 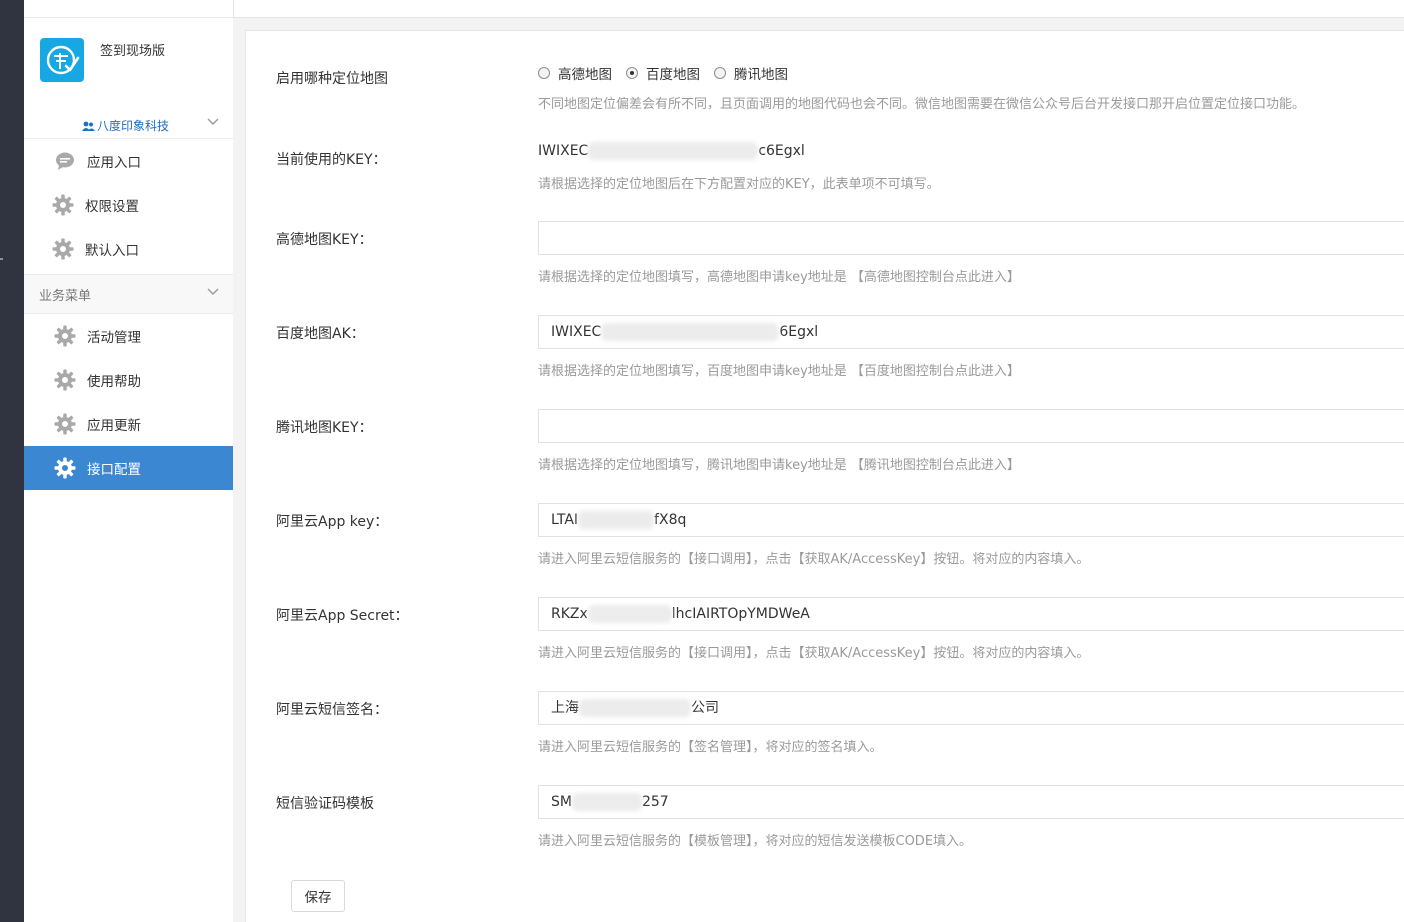 I want to click on value-prefix: LTAI, so click(x=565, y=520).